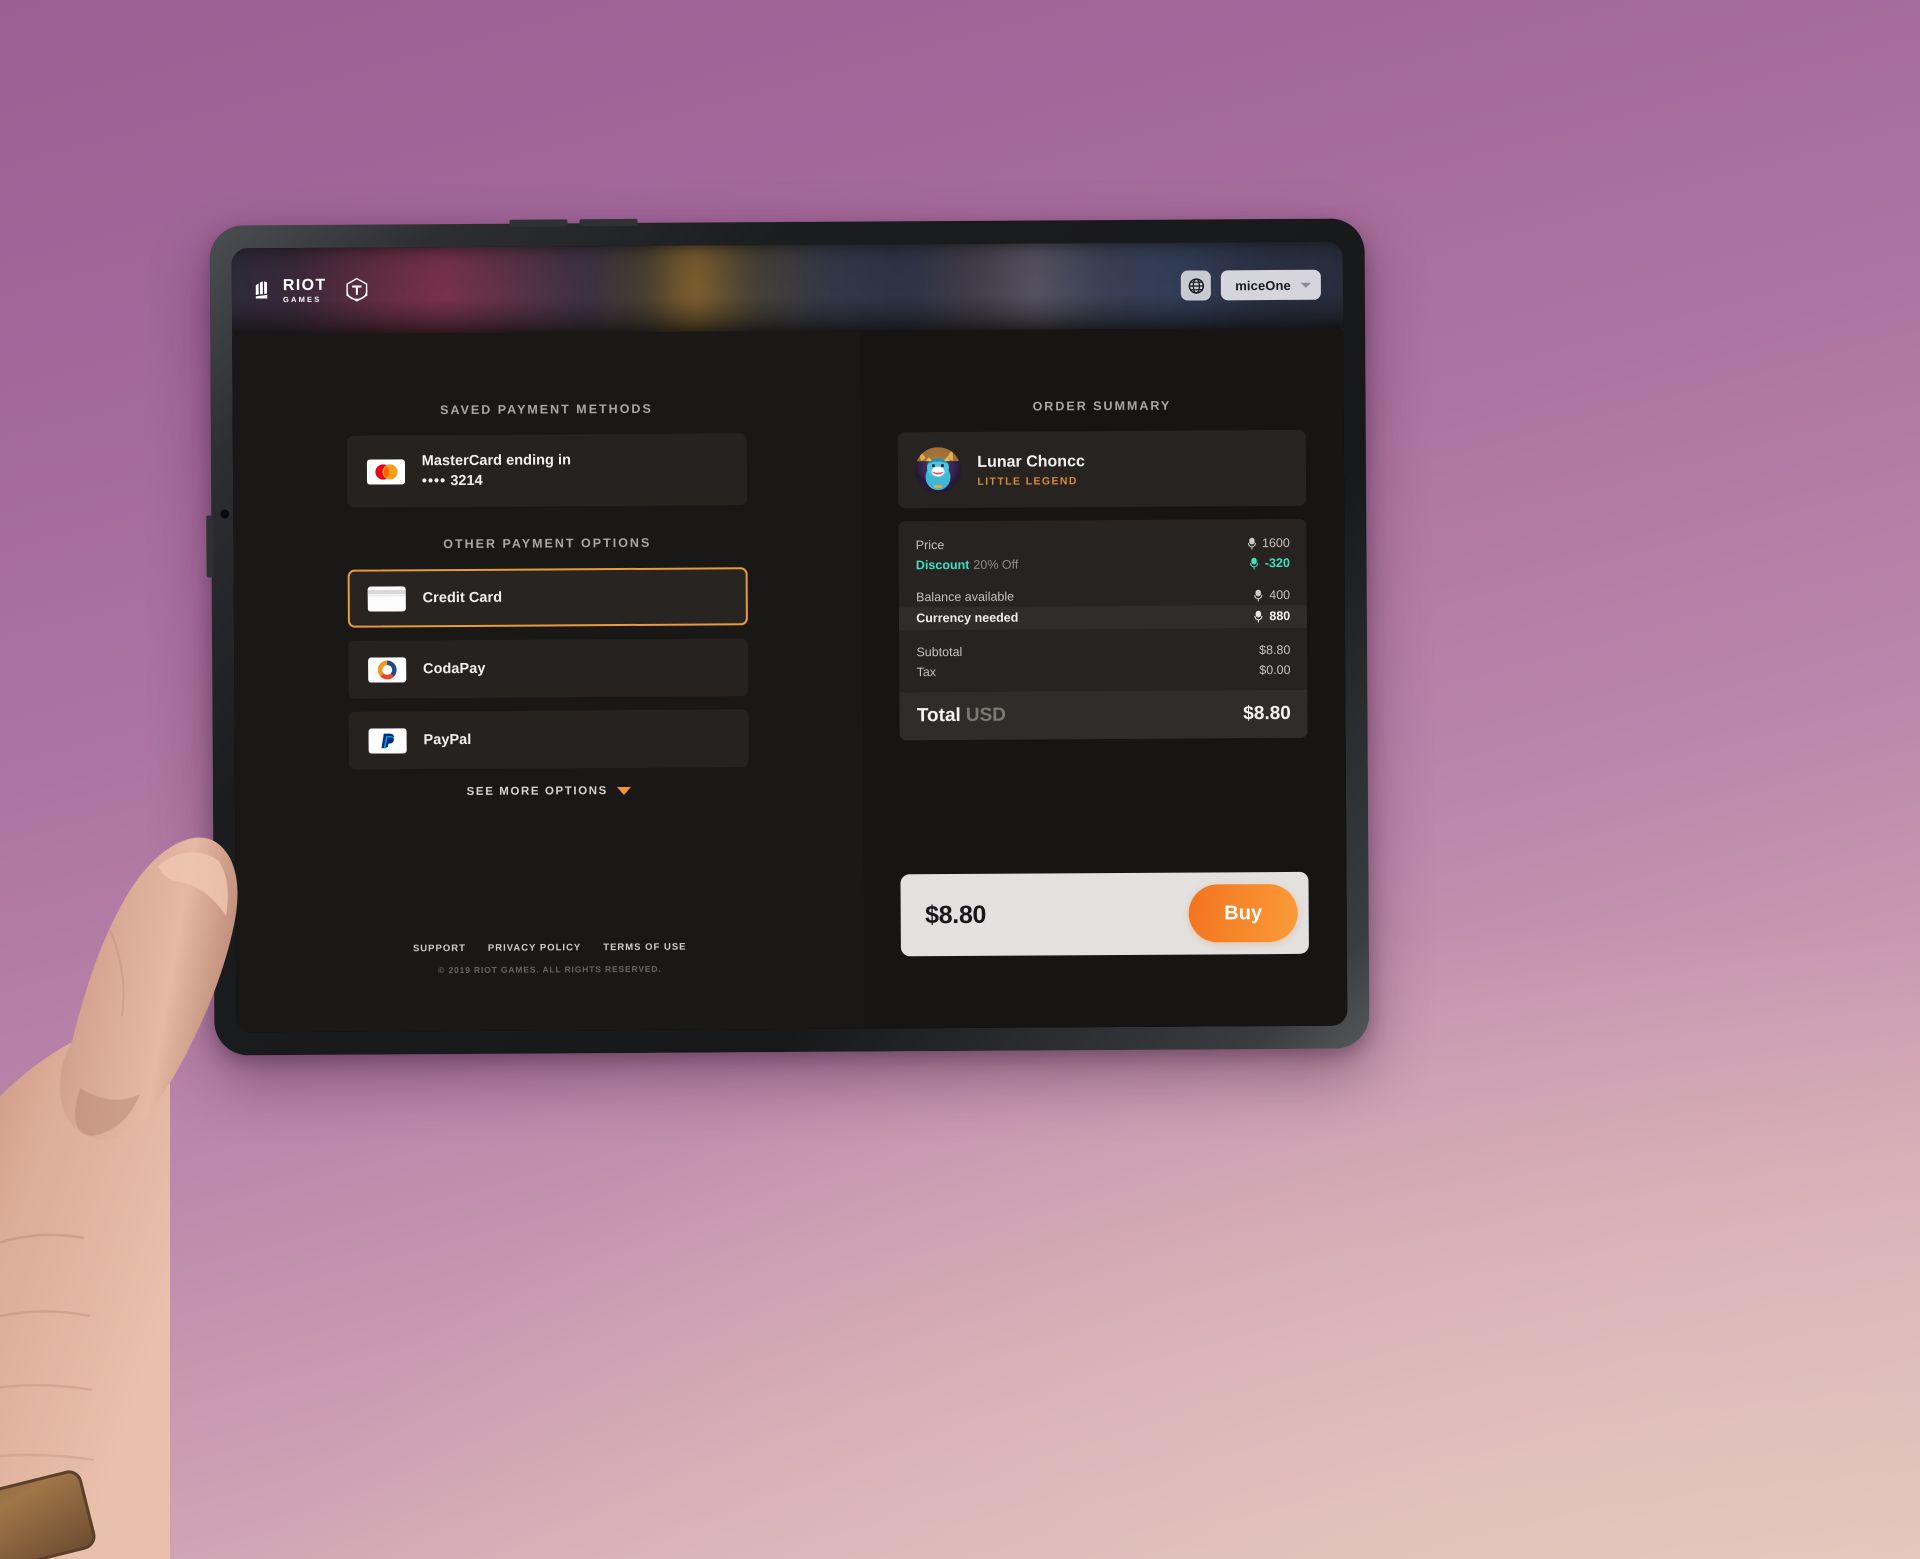 The image size is (1920, 1559). I want to click on riot-word-secondary: GAMES, so click(302, 300).